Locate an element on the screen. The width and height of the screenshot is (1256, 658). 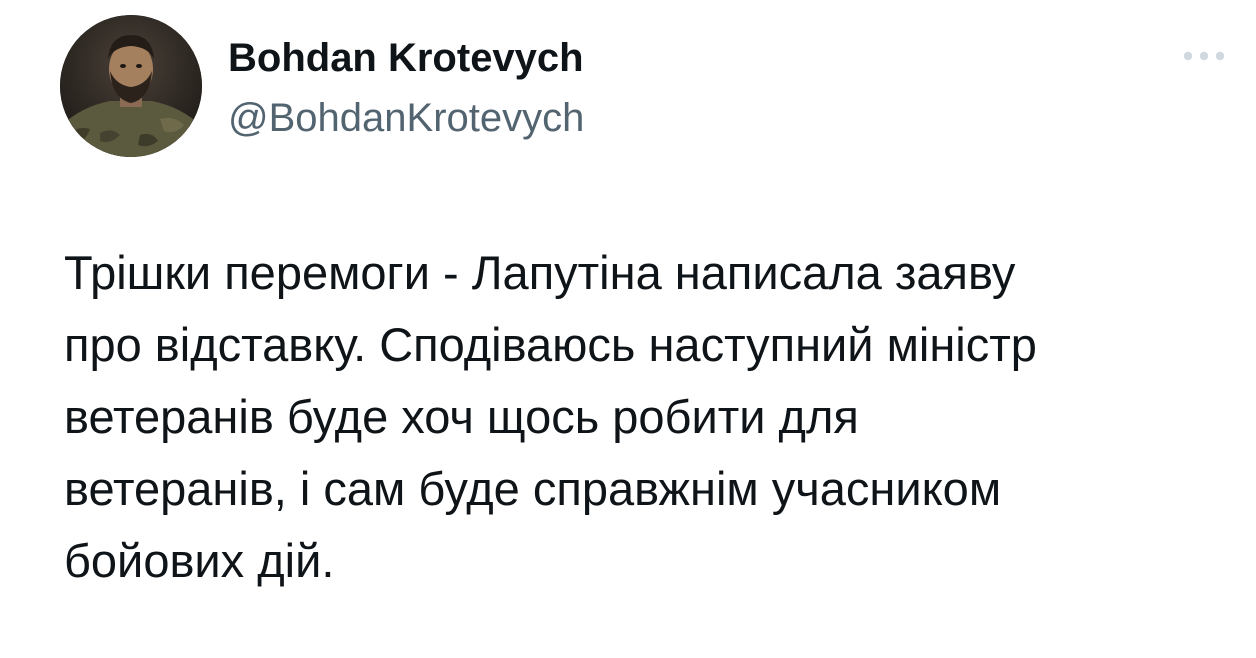
more-options-button is located at coordinates (1204, 56).